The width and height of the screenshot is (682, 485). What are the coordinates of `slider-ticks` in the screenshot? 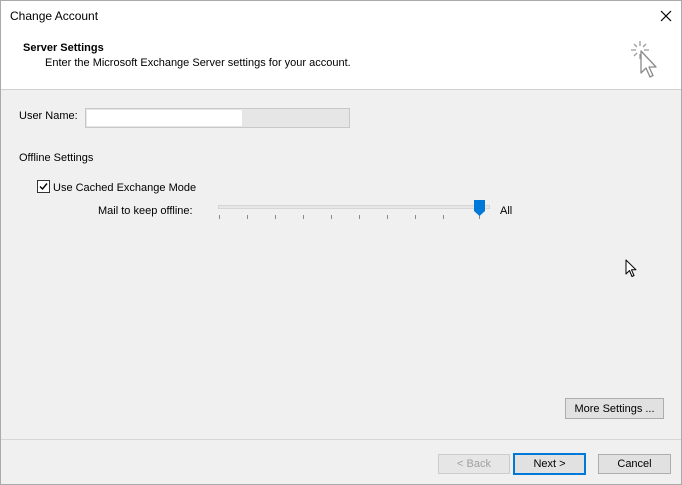 It's located at (349, 217).